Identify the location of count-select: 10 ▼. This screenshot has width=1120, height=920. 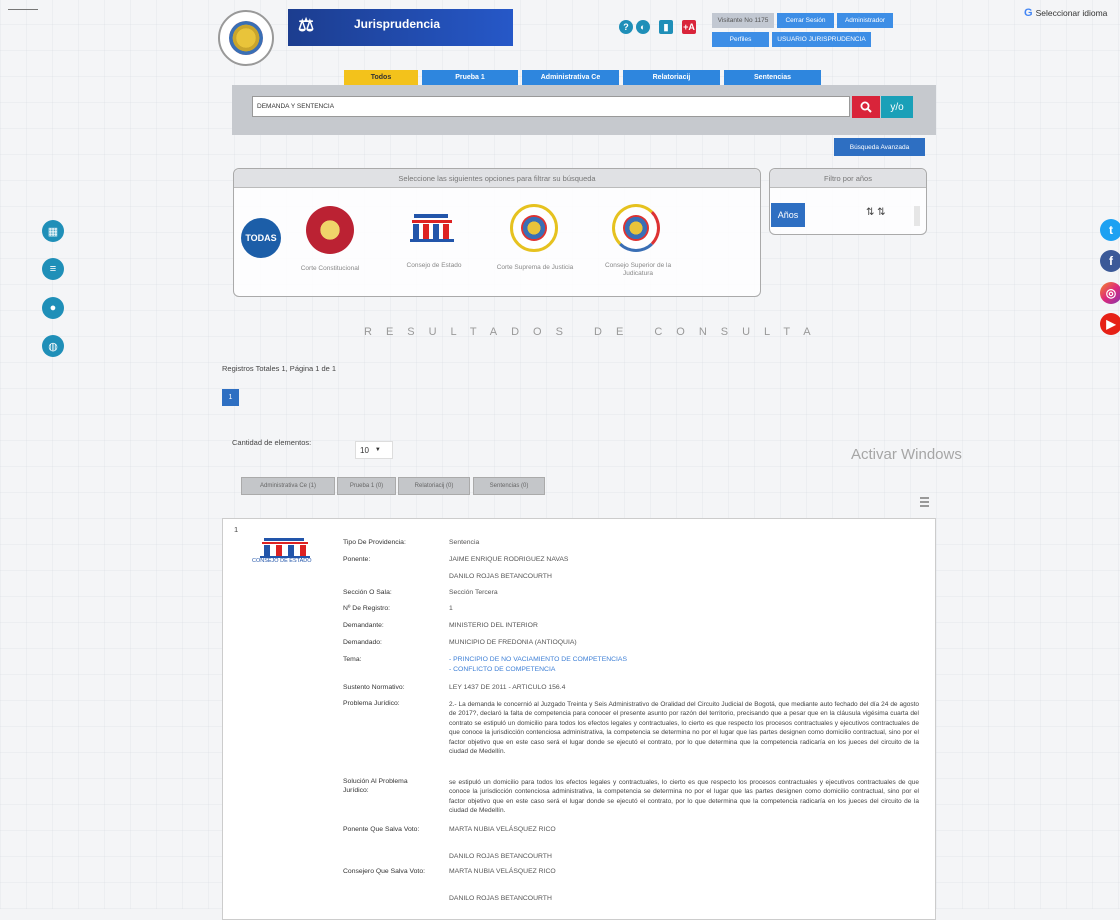
(374, 450).